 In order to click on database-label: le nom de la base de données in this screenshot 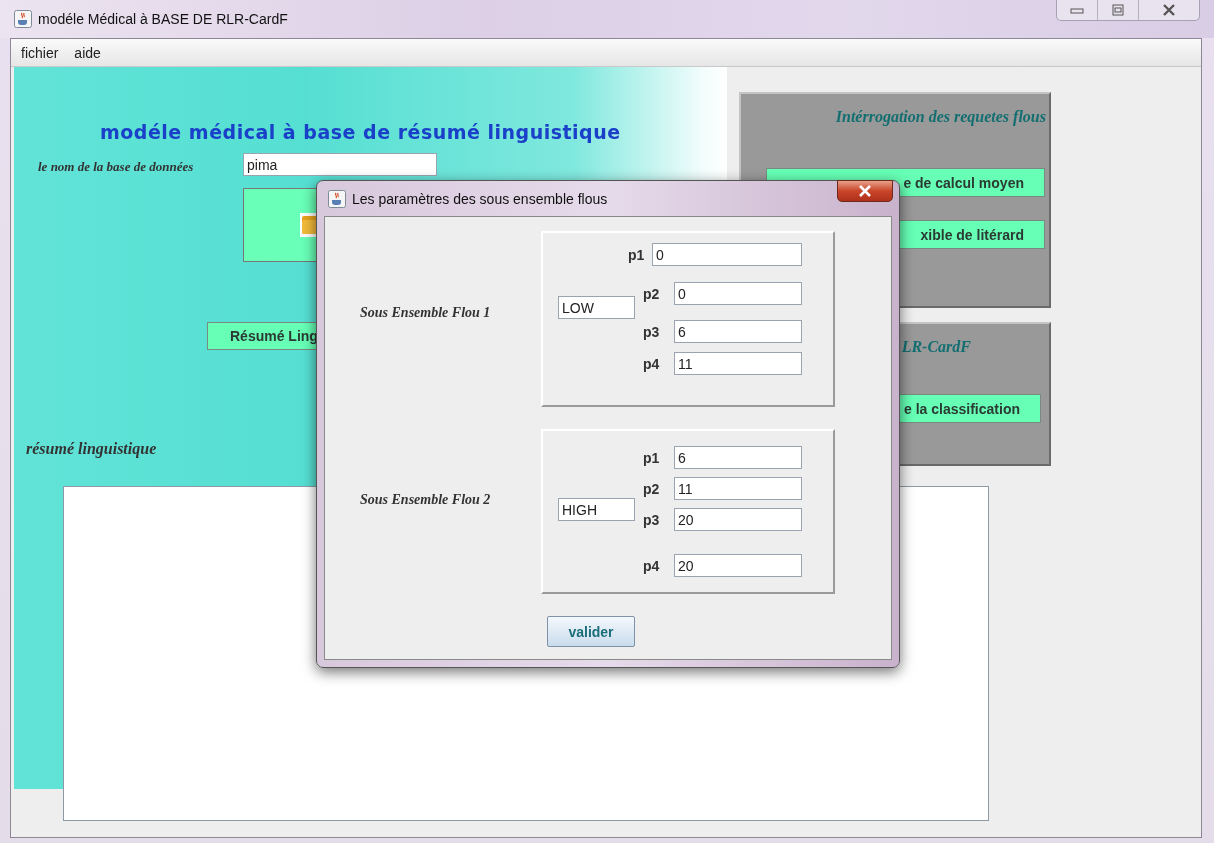, I will do `click(116, 167)`.